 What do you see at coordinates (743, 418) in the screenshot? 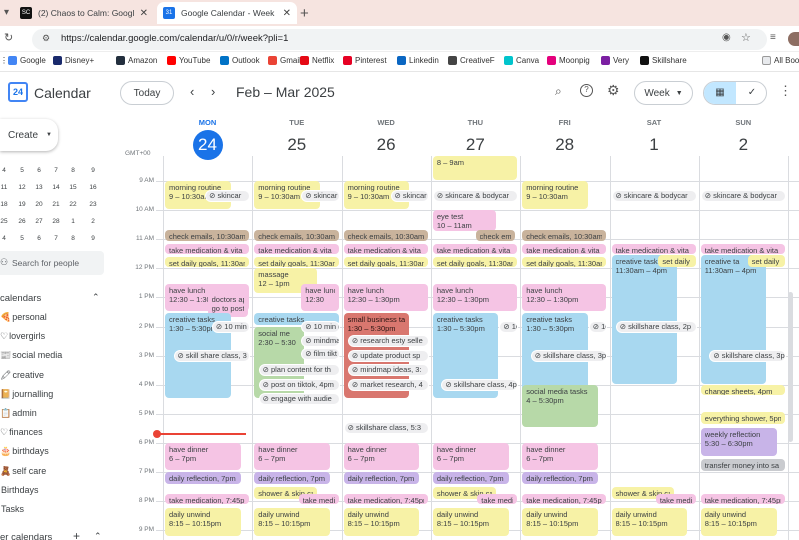
I see `calendar-event: everything shower, 5pm` at bounding box center [743, 418].